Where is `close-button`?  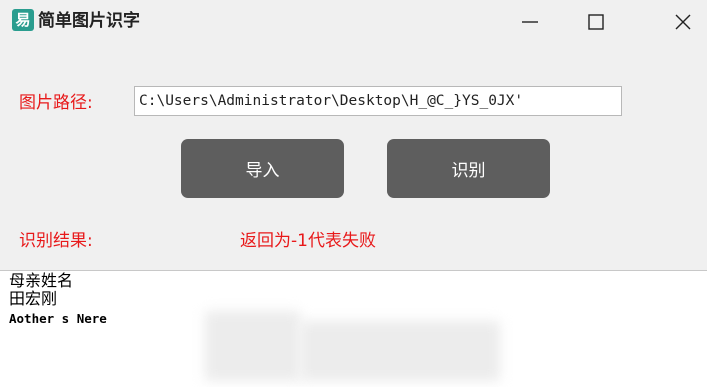 close-button is located at coordinates (683, 22).